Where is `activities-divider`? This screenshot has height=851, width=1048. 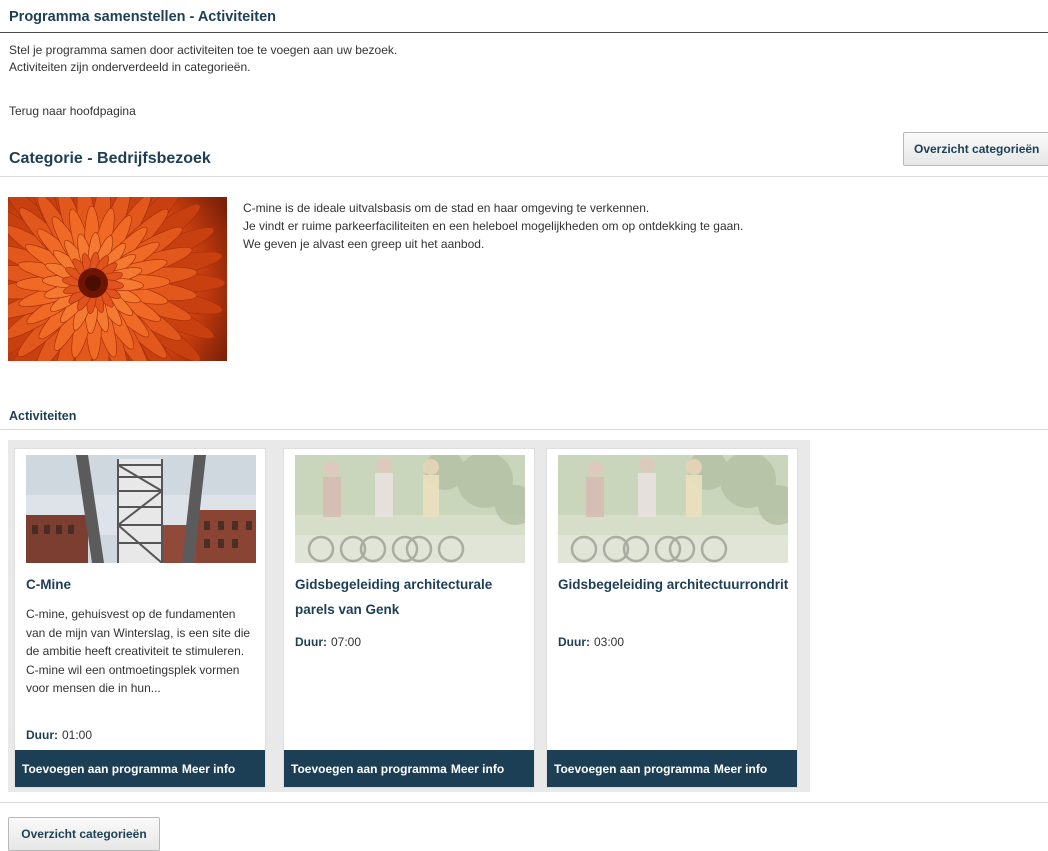
activities-divider is located at coordinates (524, 429).